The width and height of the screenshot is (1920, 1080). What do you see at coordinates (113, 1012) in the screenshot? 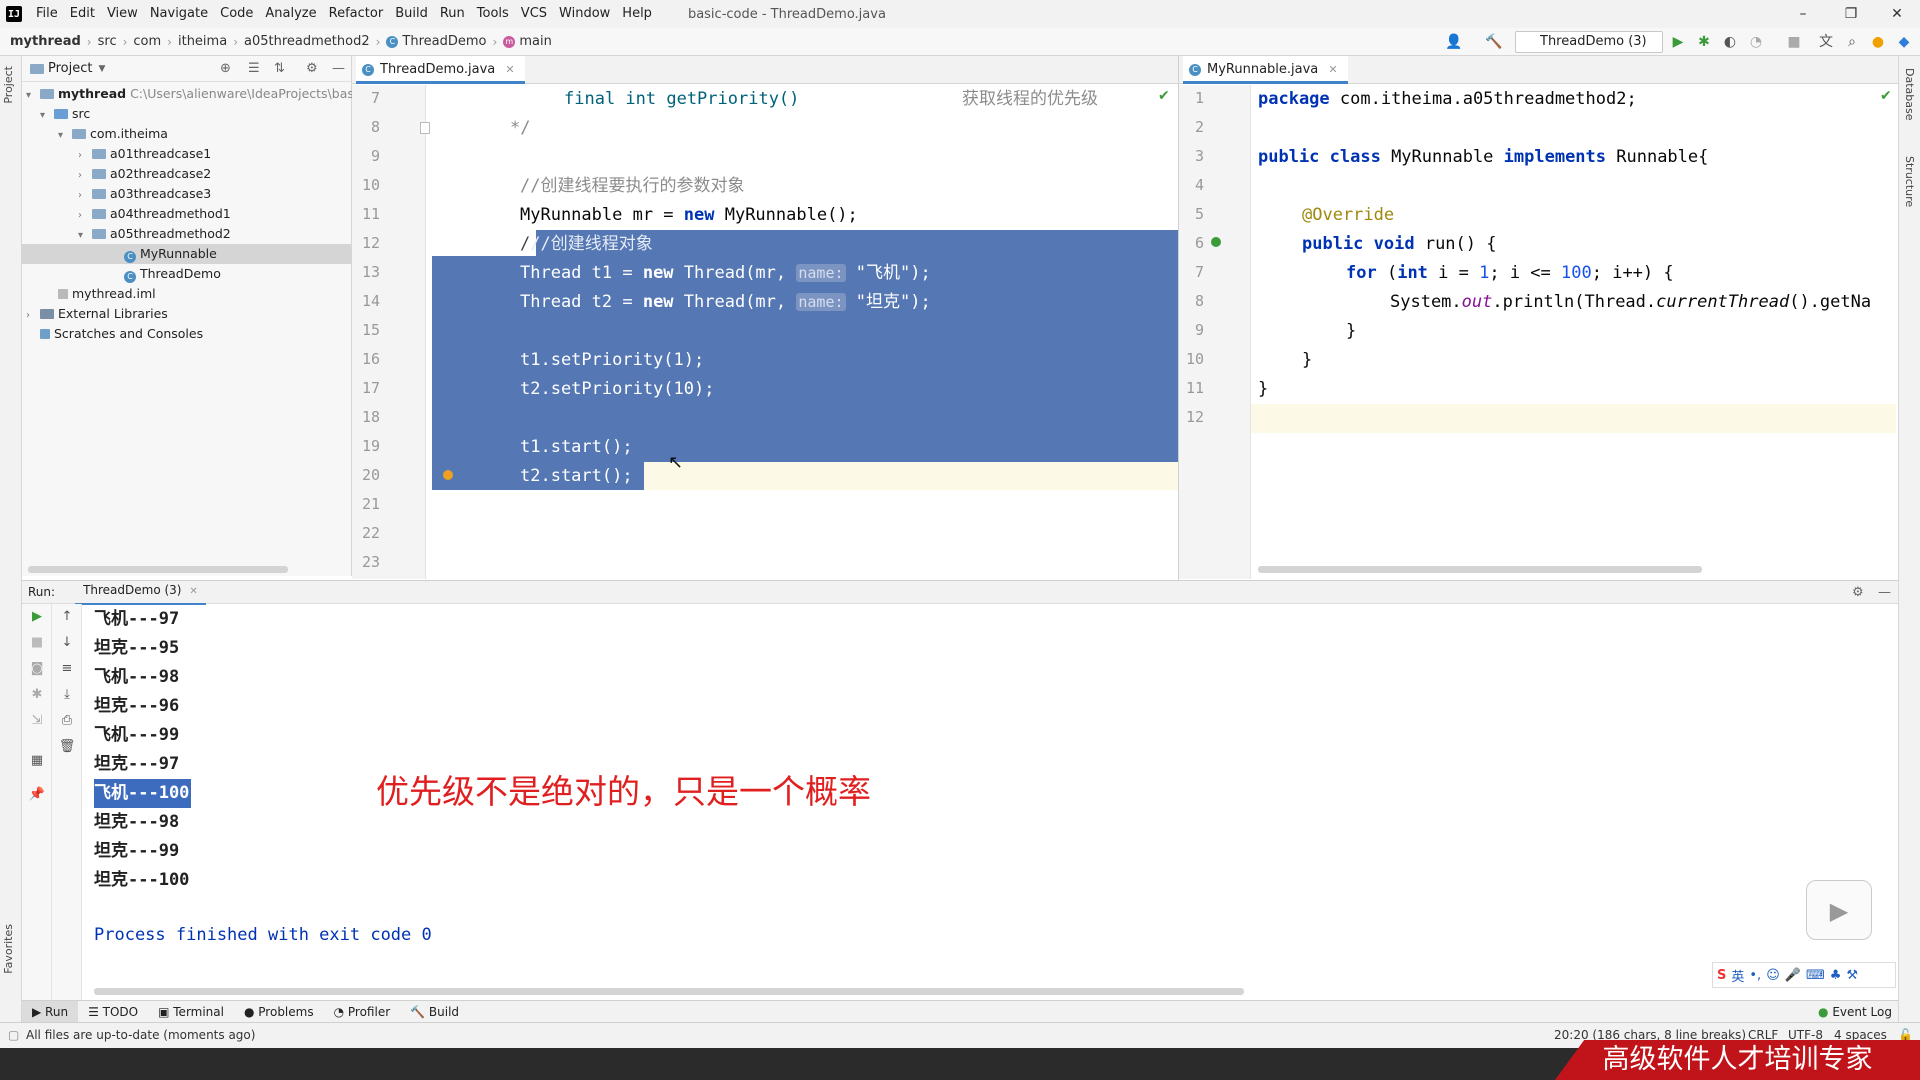
I see `tool-tab-todo: ☰ TODO` at bounding box center [113, 1012].